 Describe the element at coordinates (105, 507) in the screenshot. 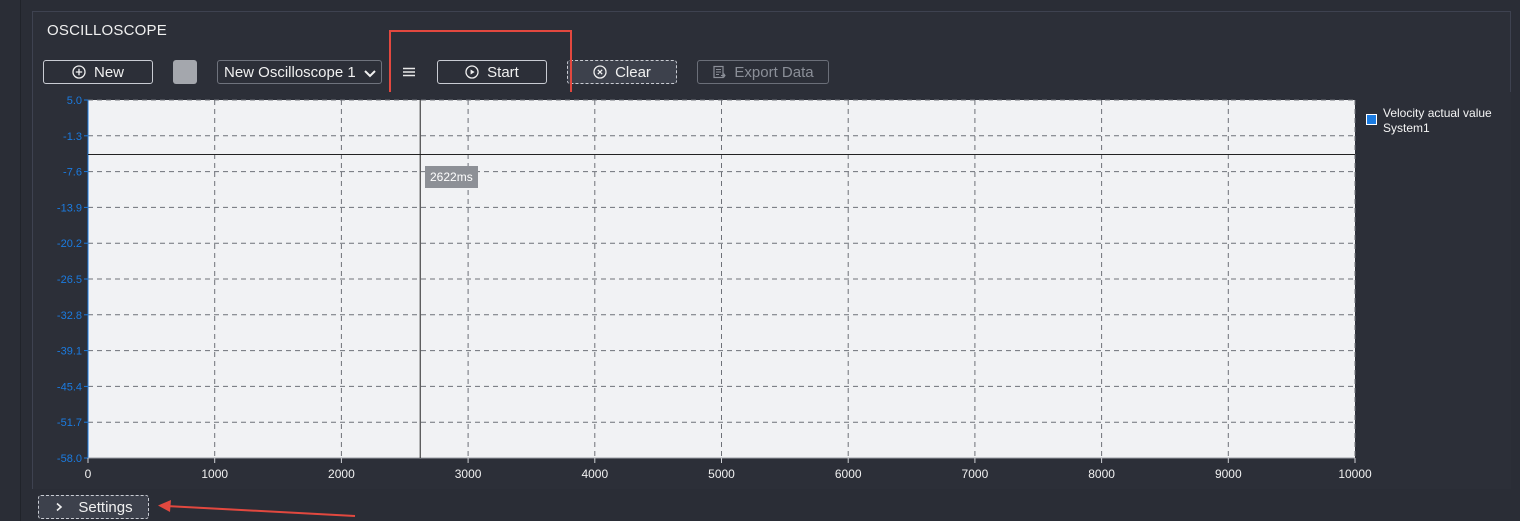

I see `settings-button-label: Settings` at that location.